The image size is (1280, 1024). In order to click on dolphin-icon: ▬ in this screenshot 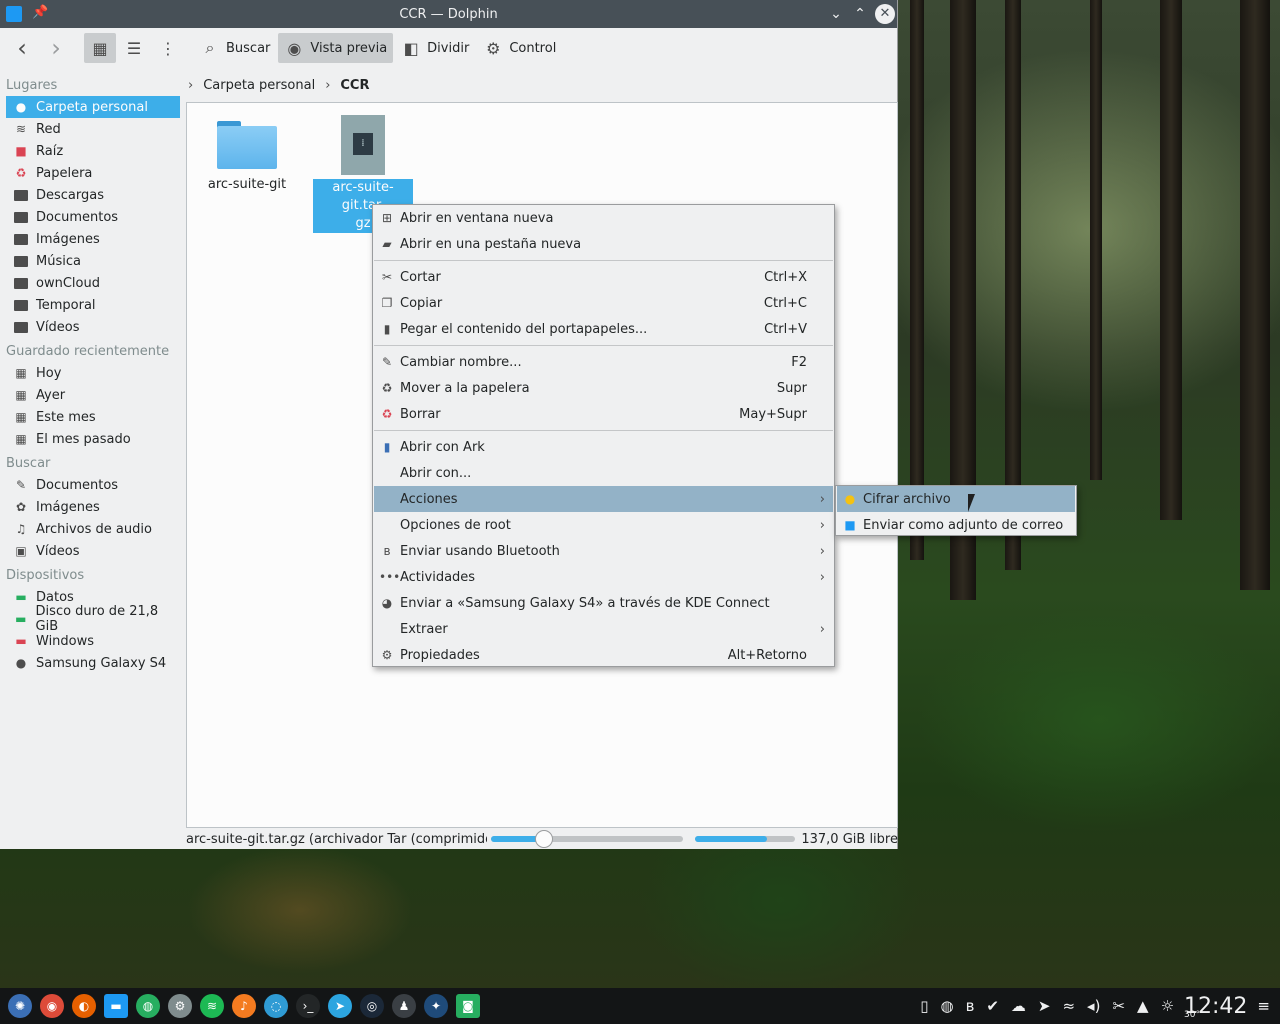, I will do `click(116, 1006)`.